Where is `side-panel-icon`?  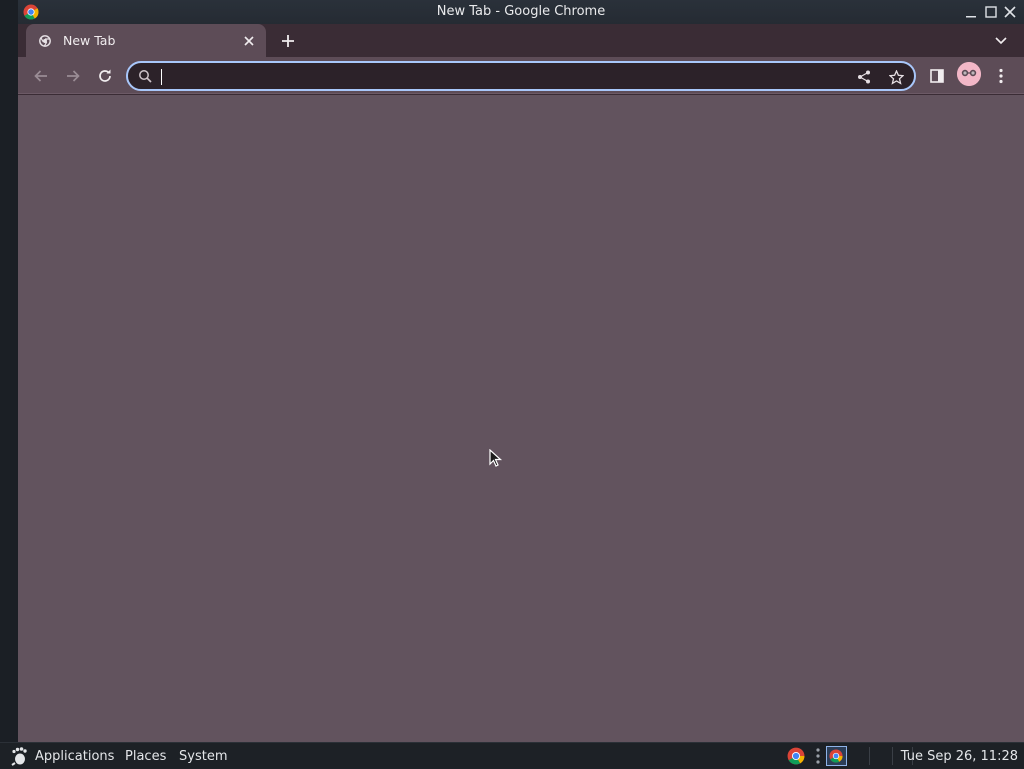
side-panel-icon is located at coordinates (937, 76).